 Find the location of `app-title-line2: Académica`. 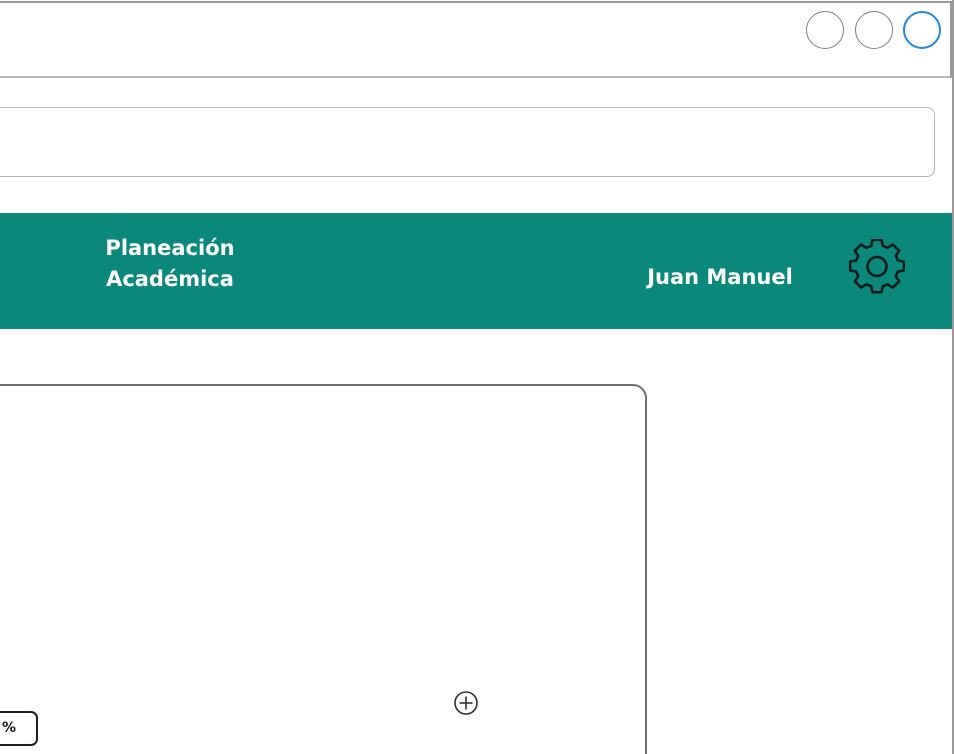

app-title-line2: Académica is located at coordinates (170, 279).